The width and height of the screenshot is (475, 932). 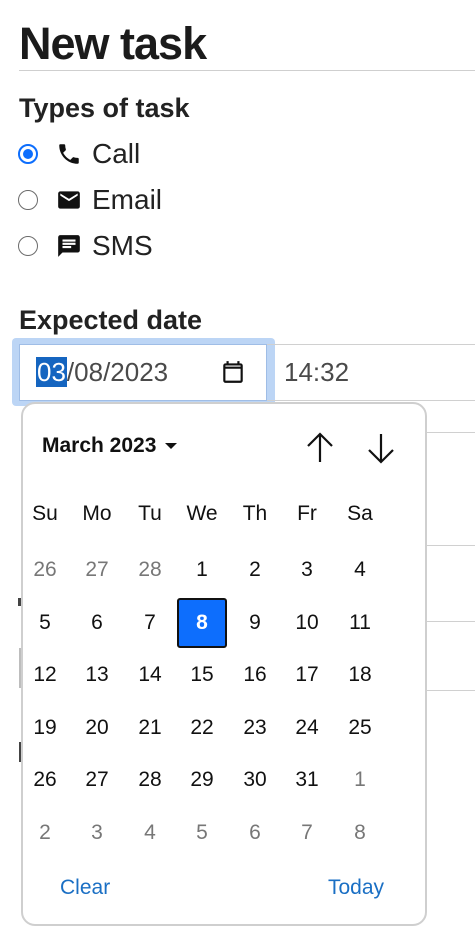 What do you see at coordinates (255, 728) in the screenshot?
I see `day-cell: 23` at bounding box center [255, 728].